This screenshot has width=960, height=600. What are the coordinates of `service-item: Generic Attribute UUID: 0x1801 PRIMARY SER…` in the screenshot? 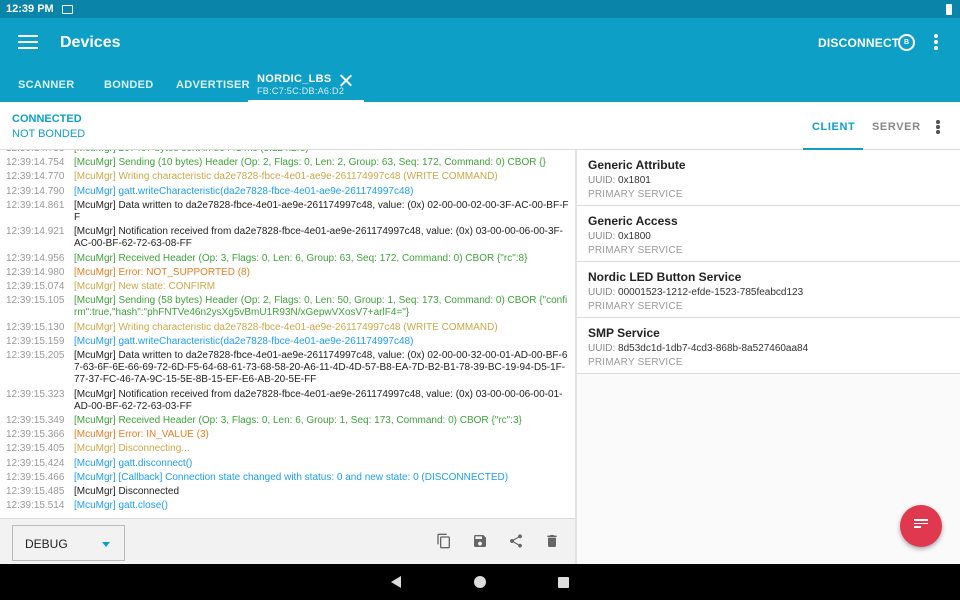 It's located at (768, 178).